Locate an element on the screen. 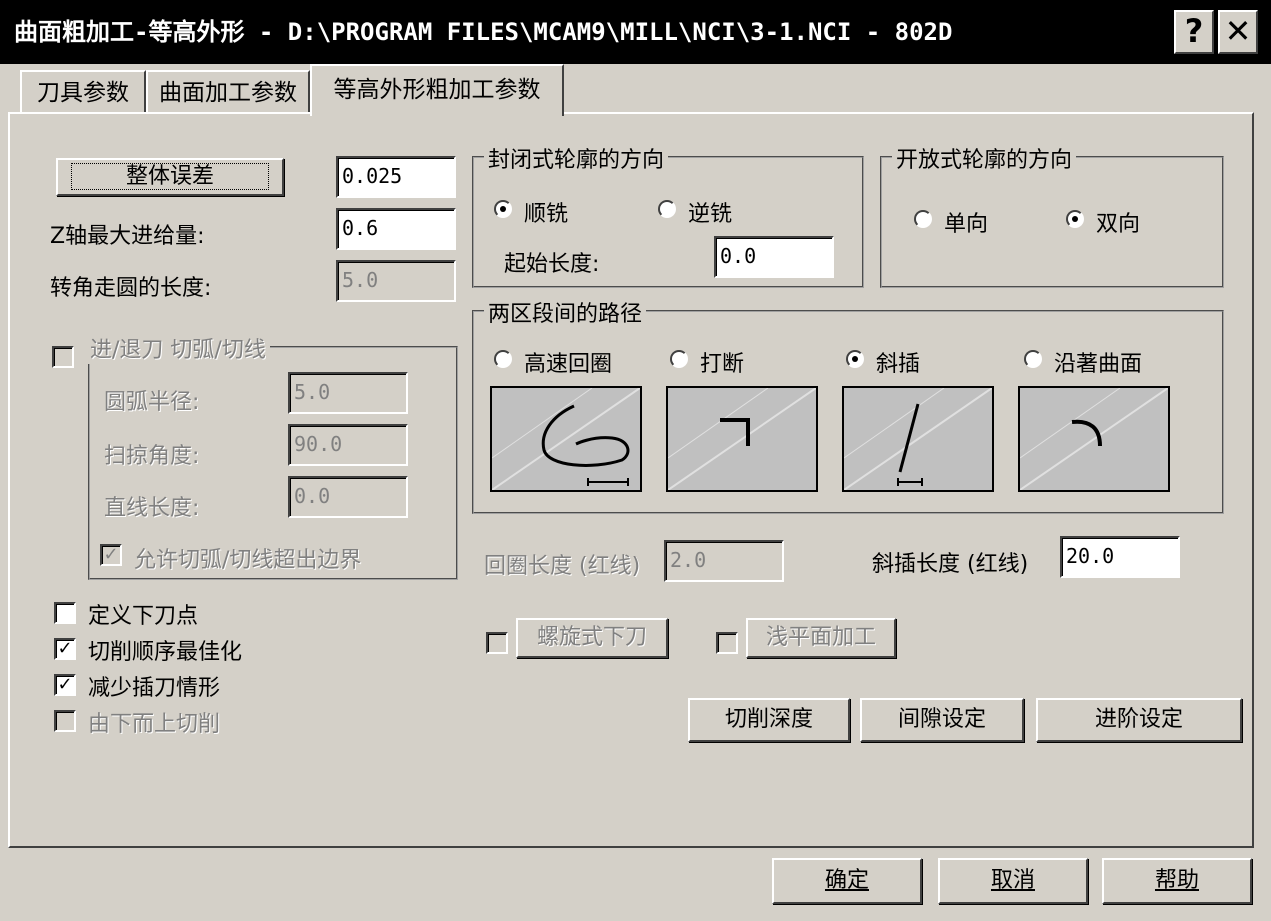  break-label: 打断 is located at coordinates (722, 364).